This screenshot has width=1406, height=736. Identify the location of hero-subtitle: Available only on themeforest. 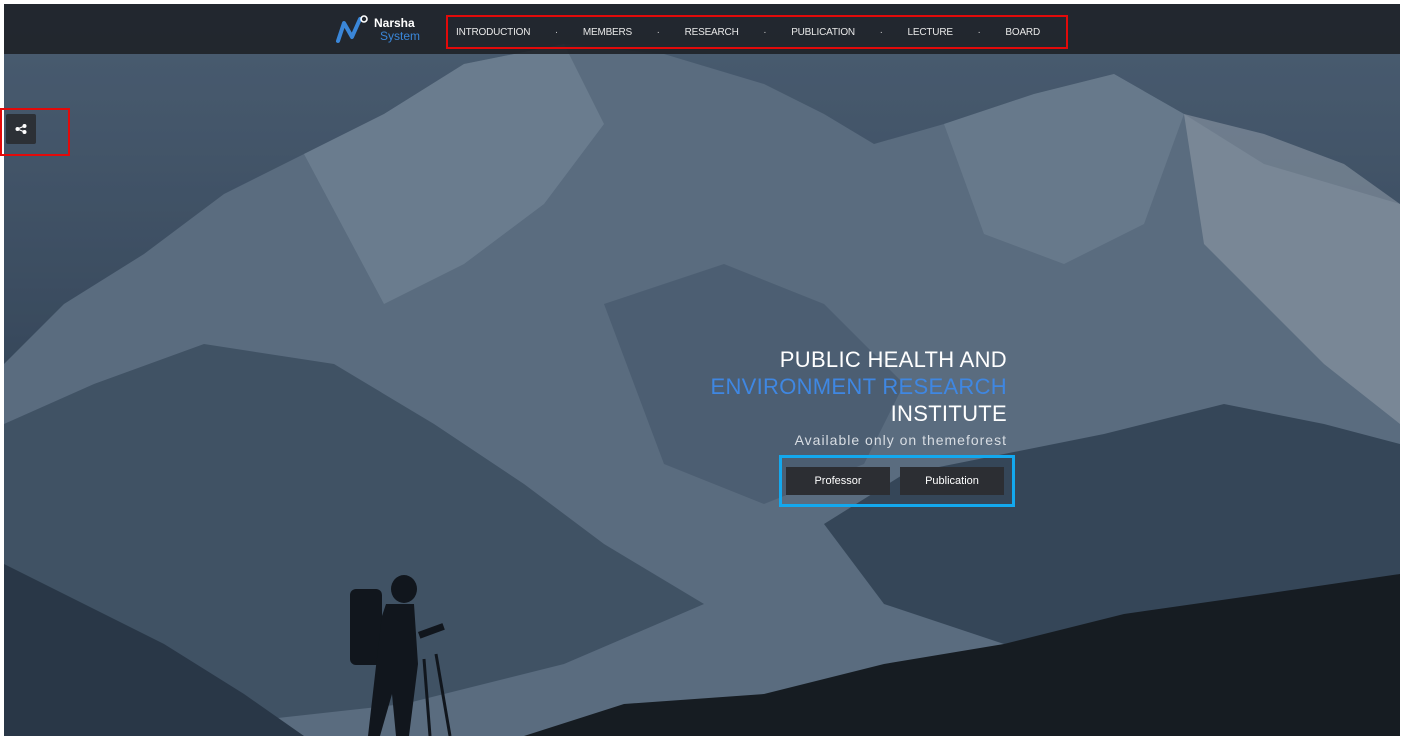
(900, 440).